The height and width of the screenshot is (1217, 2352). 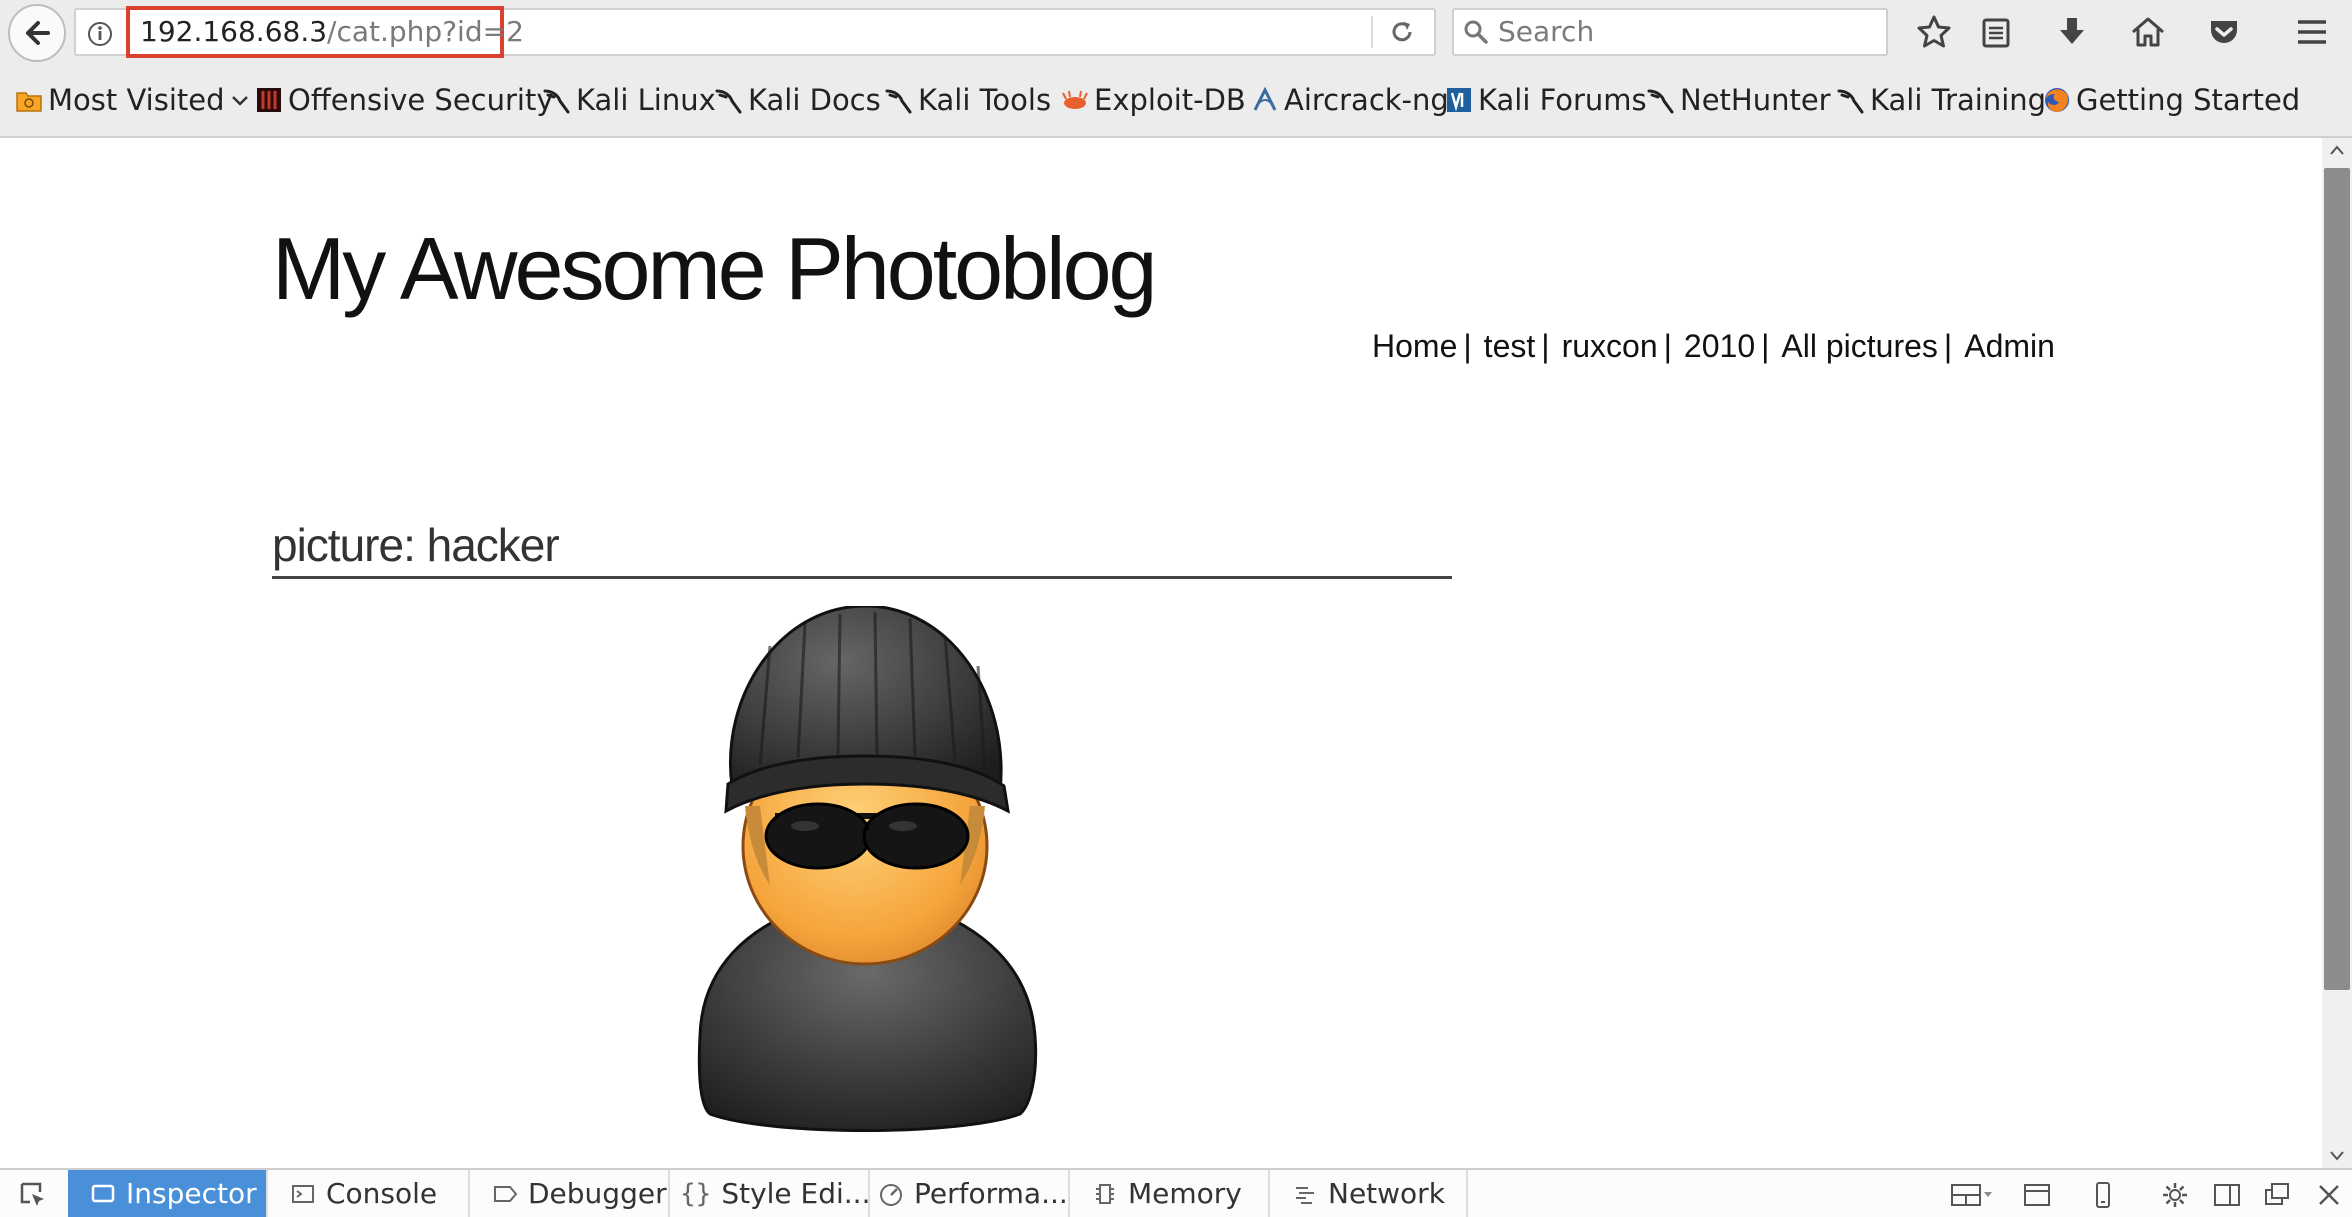 I want to click on performance-icon, so click(x=891, y=1194).